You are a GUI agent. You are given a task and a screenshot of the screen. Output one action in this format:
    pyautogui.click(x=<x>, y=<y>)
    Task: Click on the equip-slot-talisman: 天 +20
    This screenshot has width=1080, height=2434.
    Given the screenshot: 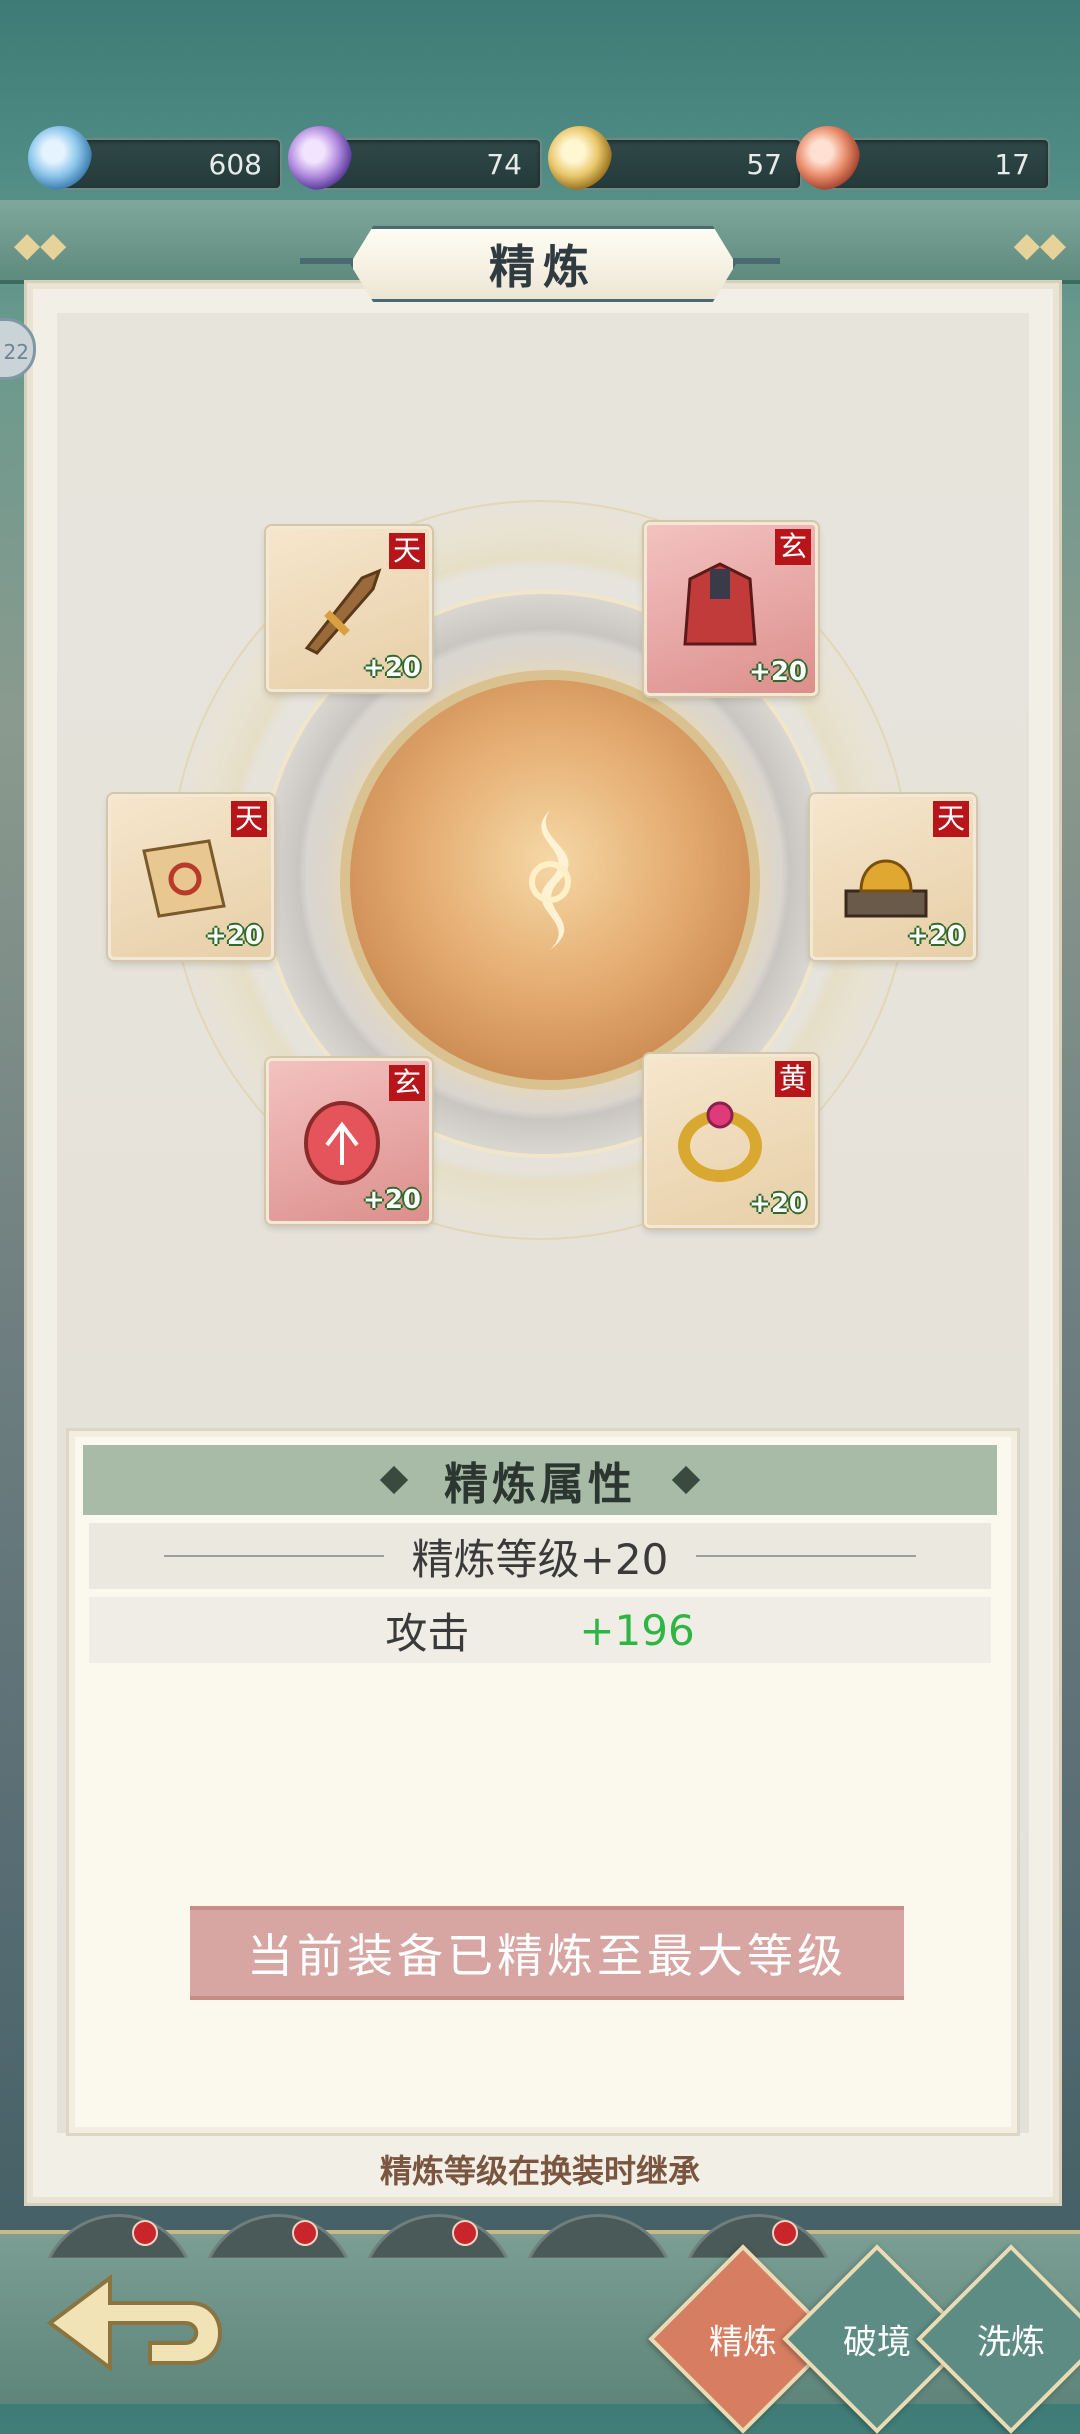 What is the action you would take?
    pyautogui.click(x=191, y=877)
    